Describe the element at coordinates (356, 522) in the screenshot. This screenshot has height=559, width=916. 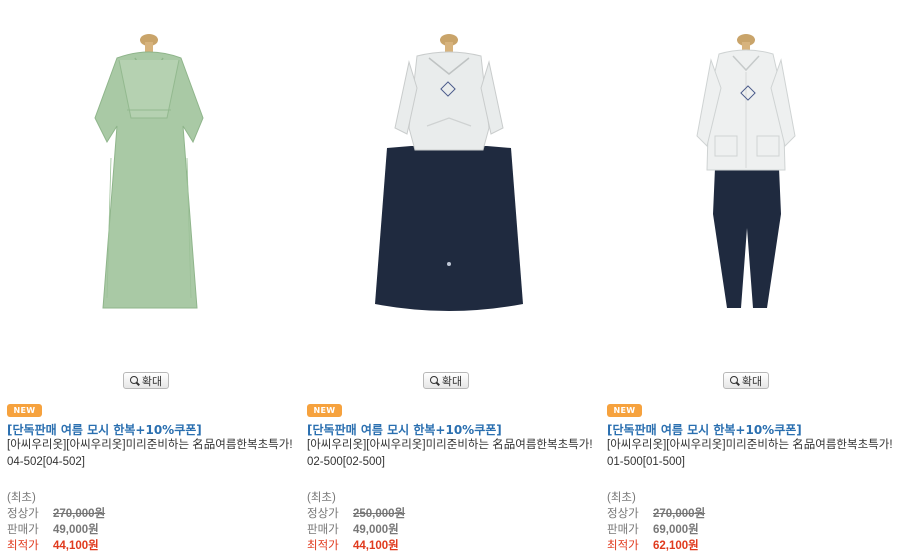
I see `price-block: (최초) 정상가 250,000원 판매가 49,000원 최적가 44,100원` at that location.